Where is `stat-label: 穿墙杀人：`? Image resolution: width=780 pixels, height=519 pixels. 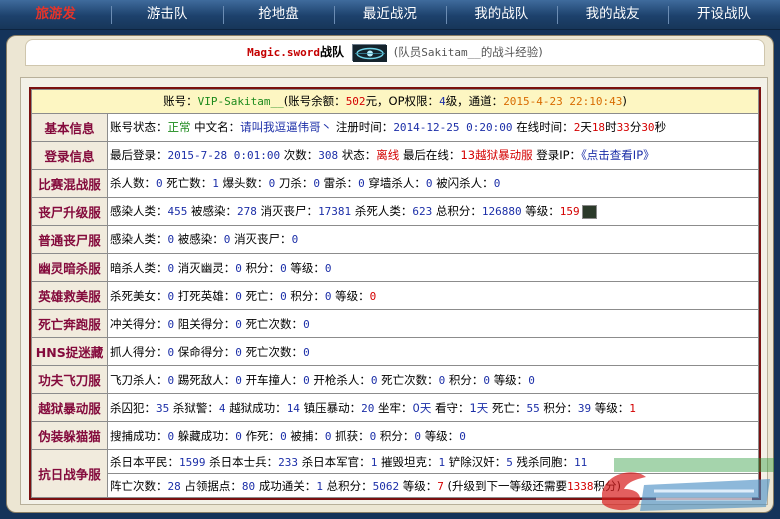 stat-label: 穿墙杀人： is located at coordinates (397, 183).